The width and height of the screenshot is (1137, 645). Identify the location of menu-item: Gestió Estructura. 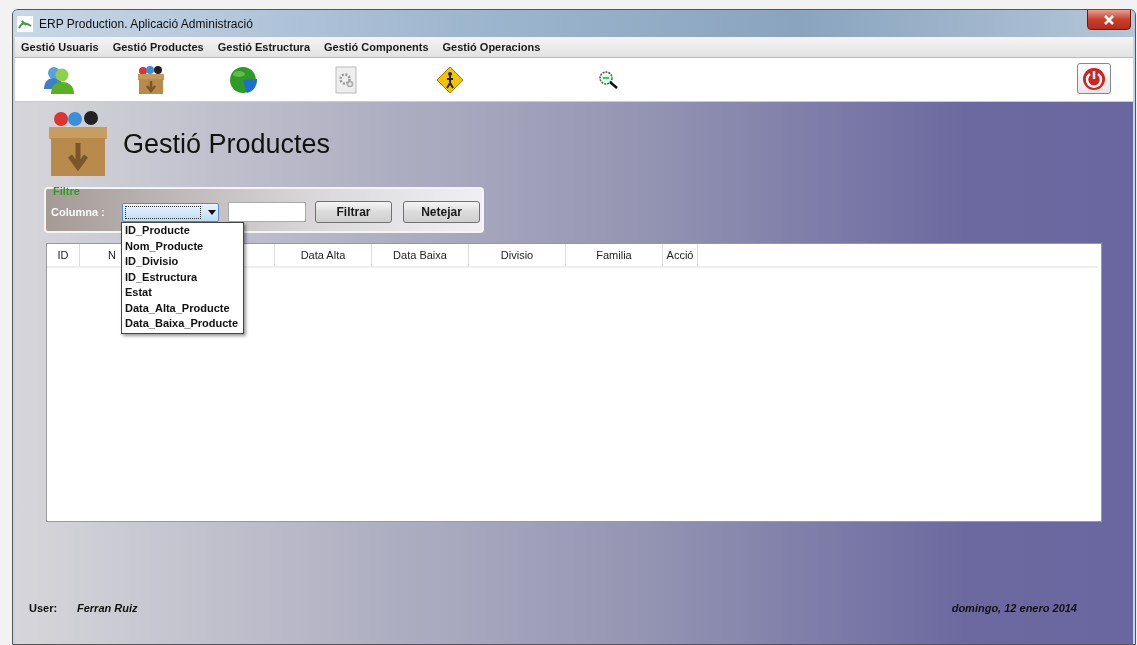
(264, 47).